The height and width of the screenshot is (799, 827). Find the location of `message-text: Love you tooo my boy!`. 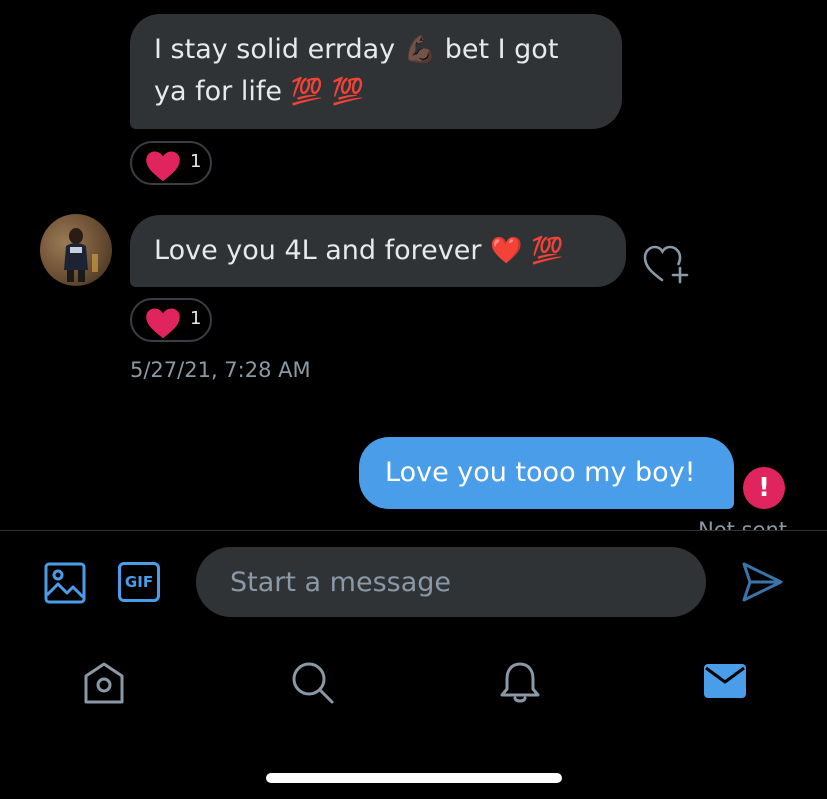

message-text: Love you tooo my boy! is located at coordinates (540, 472).